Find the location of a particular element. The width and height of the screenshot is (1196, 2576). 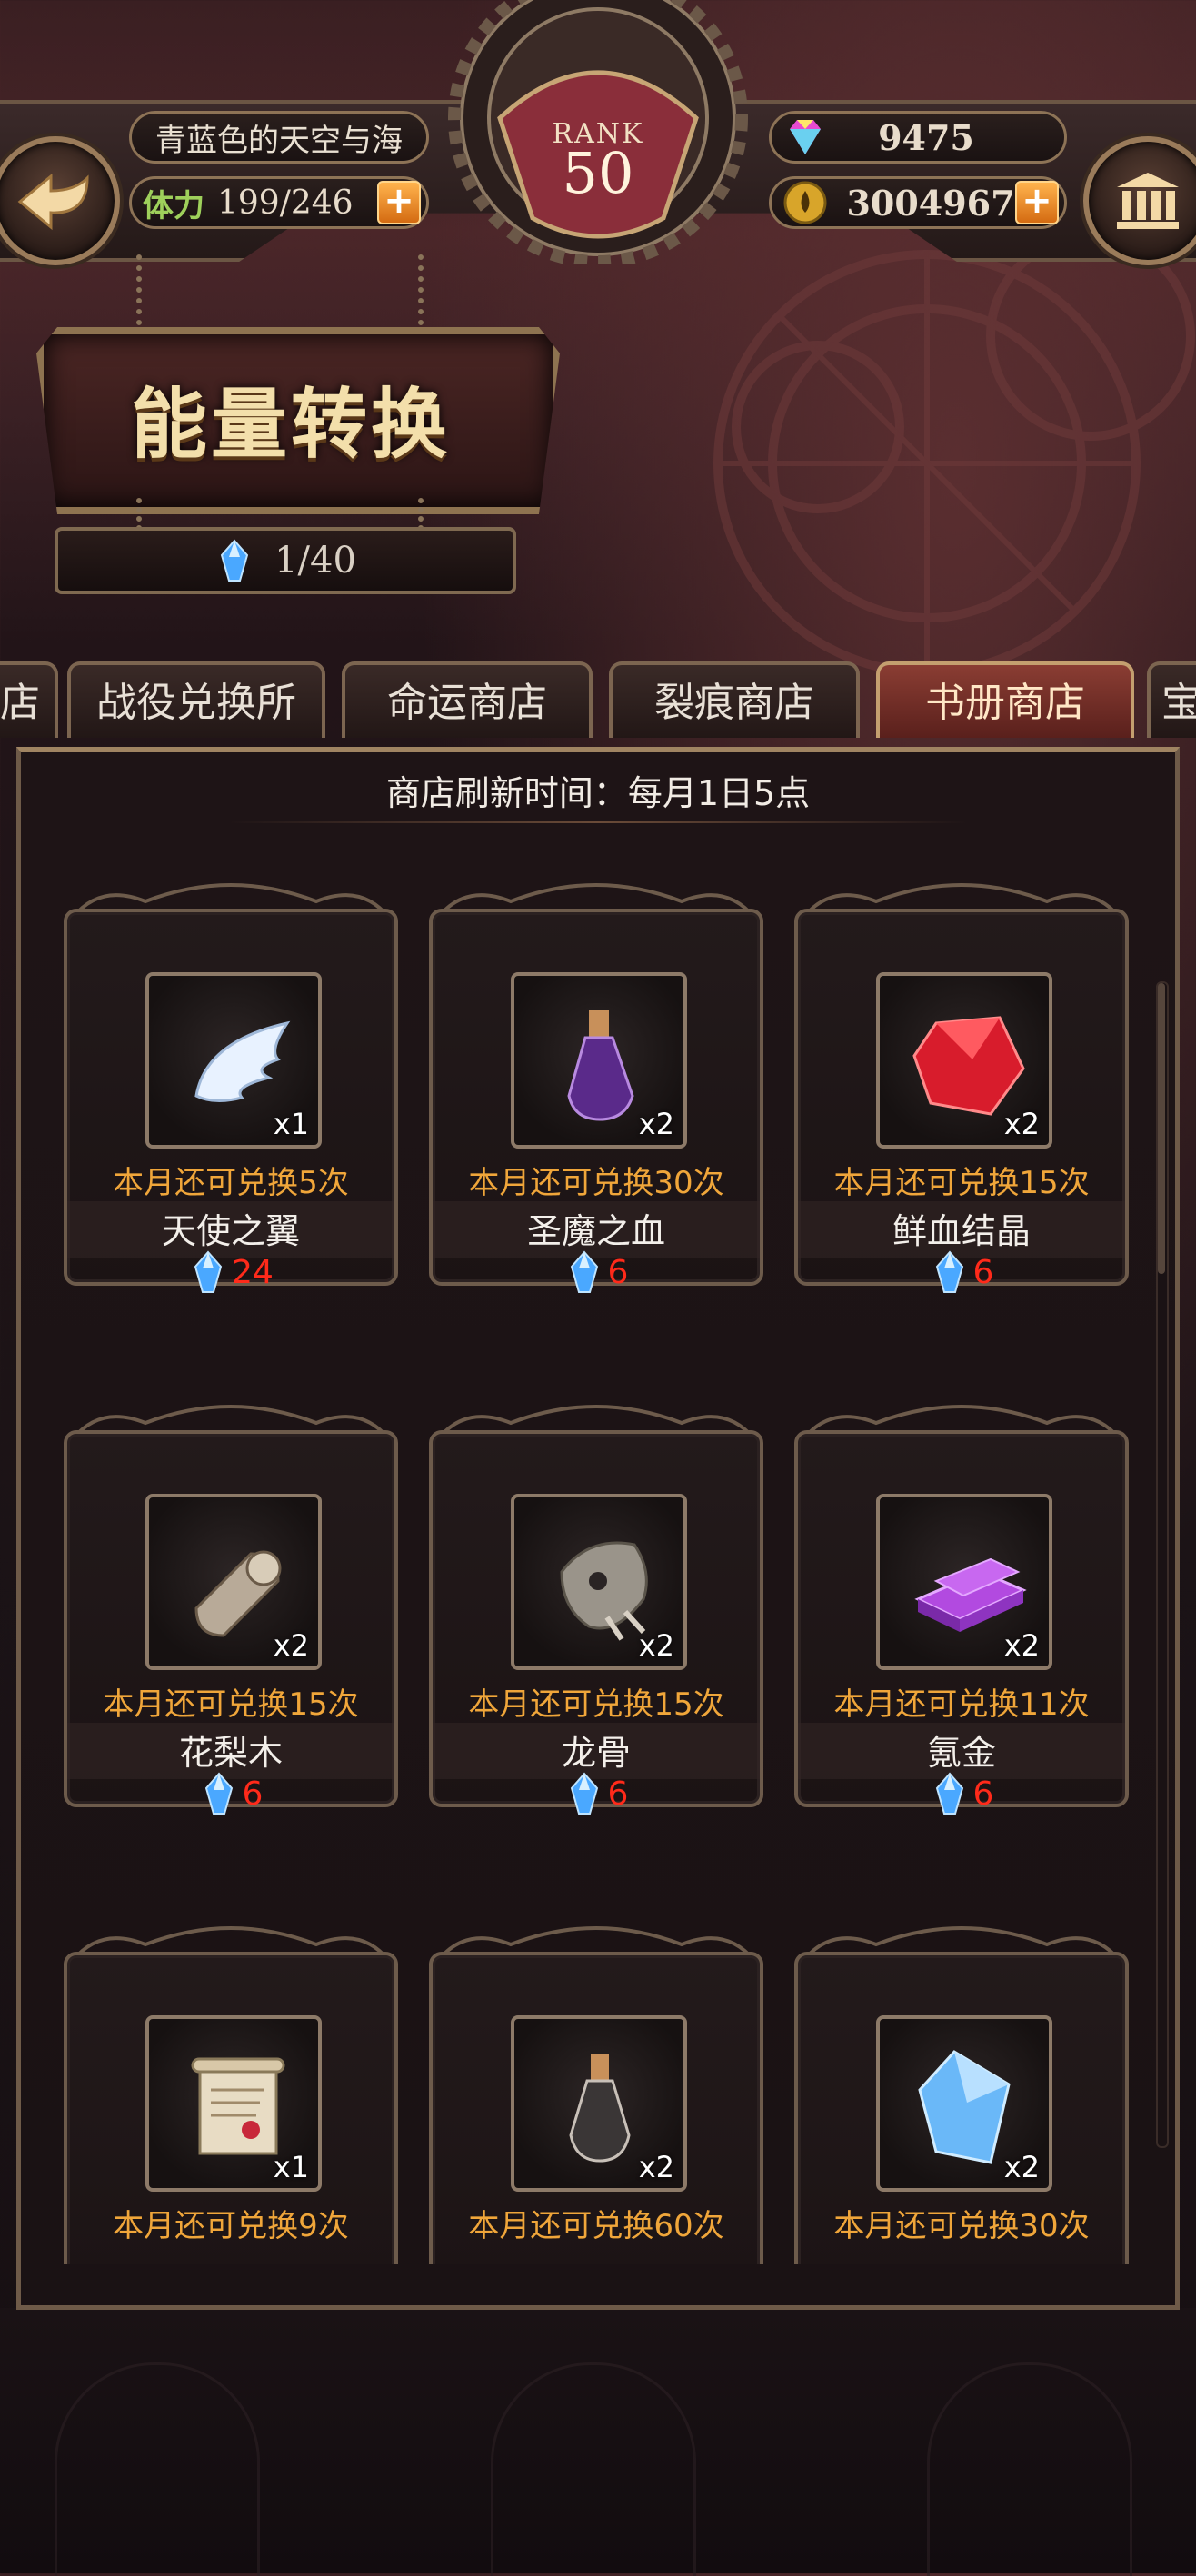

tab-fate-shop: 命运商店 is located at coordinates (467, 699).